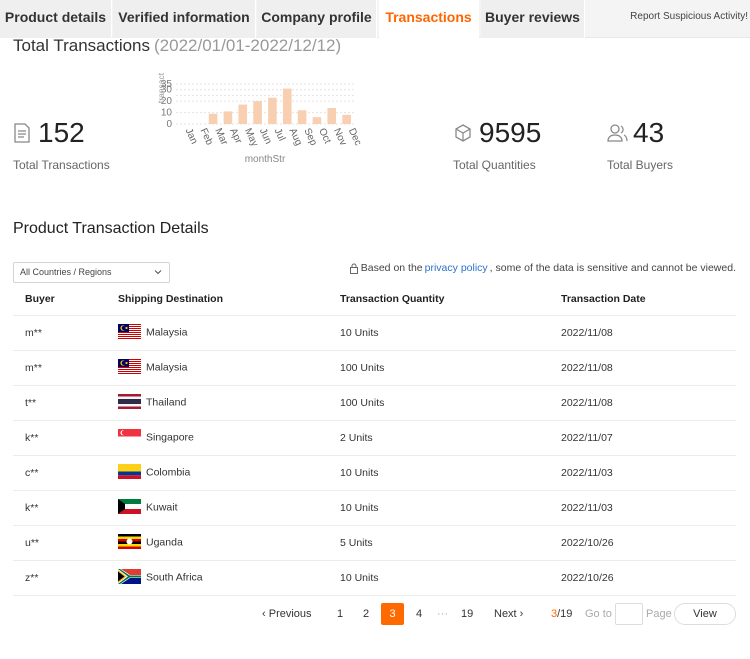 Image resolution: width=750 pixels, height=659 pixels. What do you see at coordinates (689, 17) in the screenshot?
I see `report-suspicious-link: Report Suspicious Activity!` at bounding box center [689, 17].